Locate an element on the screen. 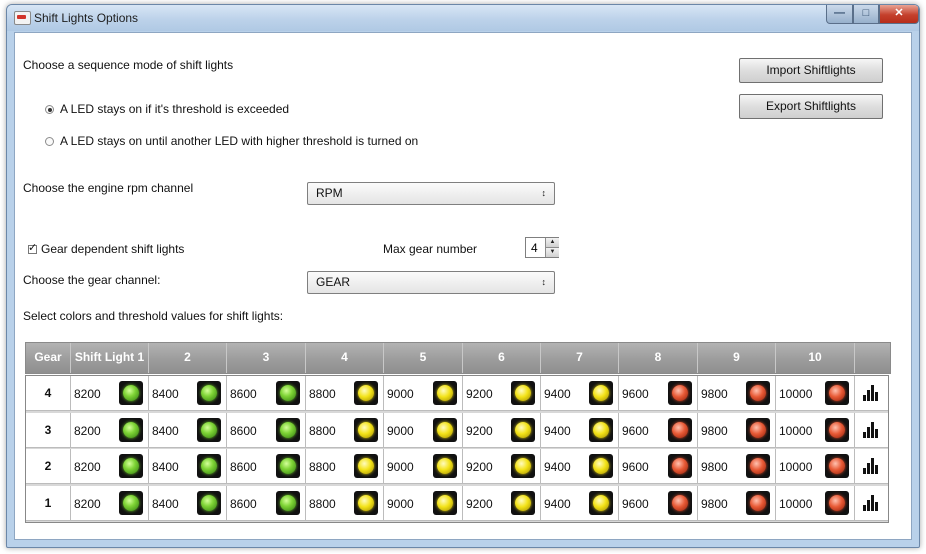 The image size is (926, 554). export-shiftlights-button: Export Shiftlights is located at coordinates (811, 106).